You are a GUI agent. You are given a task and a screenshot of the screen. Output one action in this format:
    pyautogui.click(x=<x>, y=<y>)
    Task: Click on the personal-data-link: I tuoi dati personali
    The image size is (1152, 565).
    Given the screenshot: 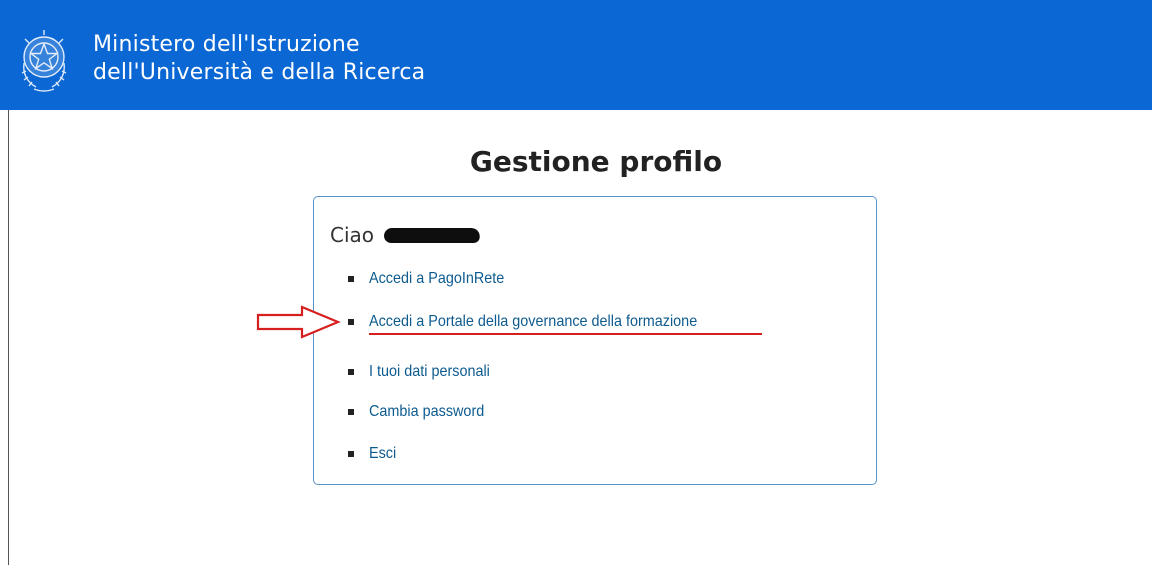 What is the action you would take?
    pyautogui.click(x=429, y=372)
    